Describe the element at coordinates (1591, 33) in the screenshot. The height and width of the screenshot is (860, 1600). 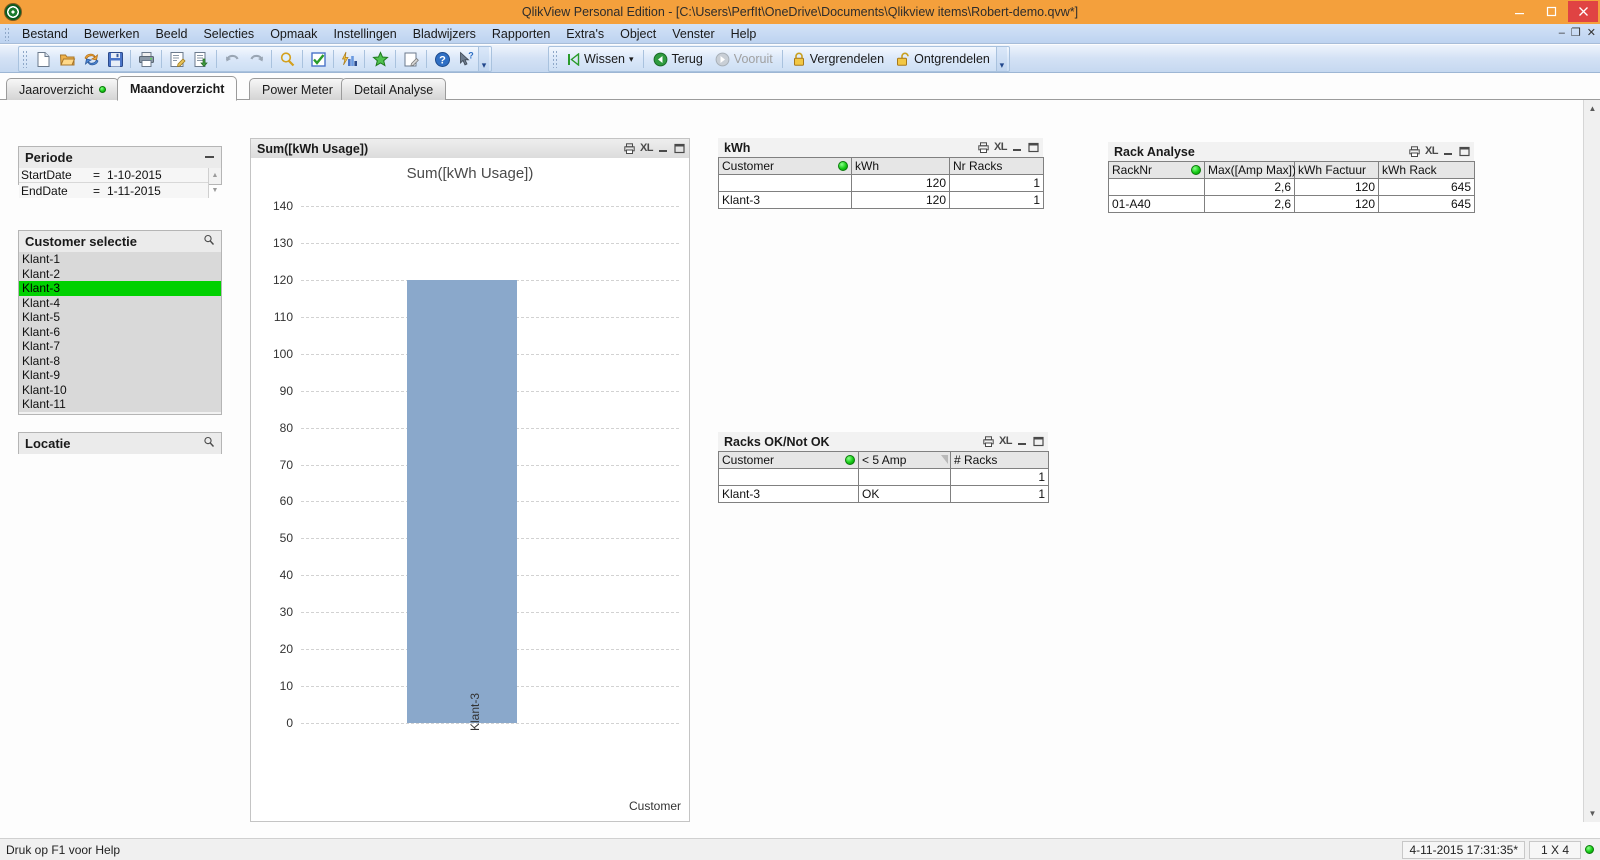
I see `document-close-button: ✕` at that location.